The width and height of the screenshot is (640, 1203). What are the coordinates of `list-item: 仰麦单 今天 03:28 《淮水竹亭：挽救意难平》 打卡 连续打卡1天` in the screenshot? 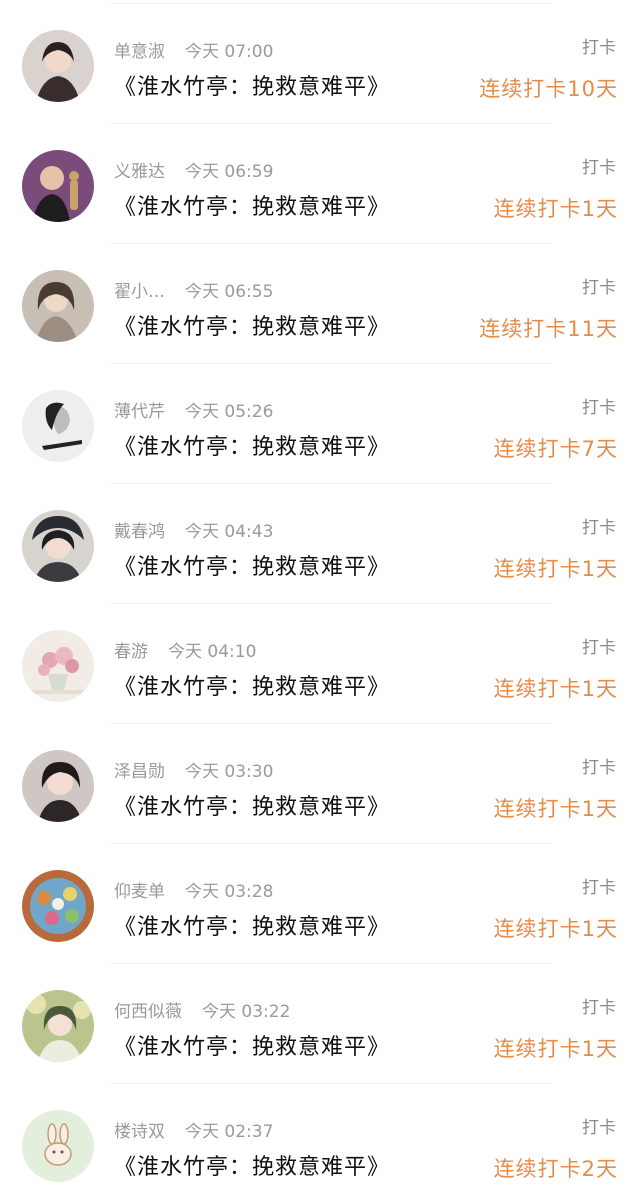 It's located at (320, 903).